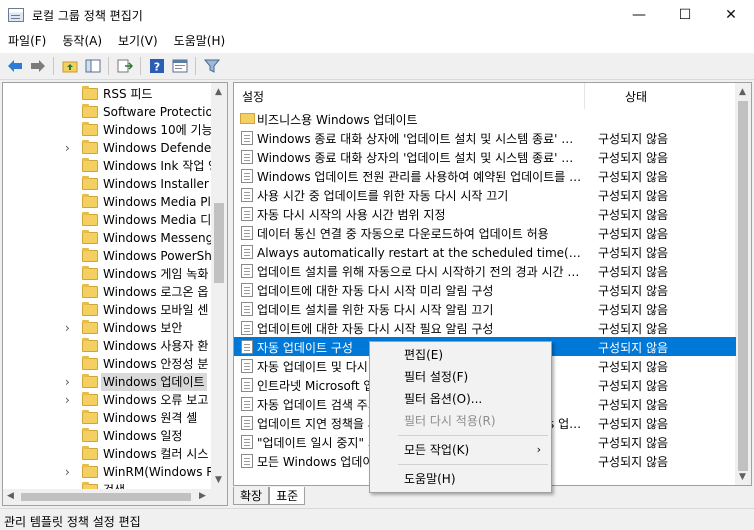 Image resolution: width=754 pixels, height=530 pixels. What do you see at coordinates (109, 382) in the screenshot?
I see `tree-item: › Windows 업데이트` at bounding box center [109, 382].